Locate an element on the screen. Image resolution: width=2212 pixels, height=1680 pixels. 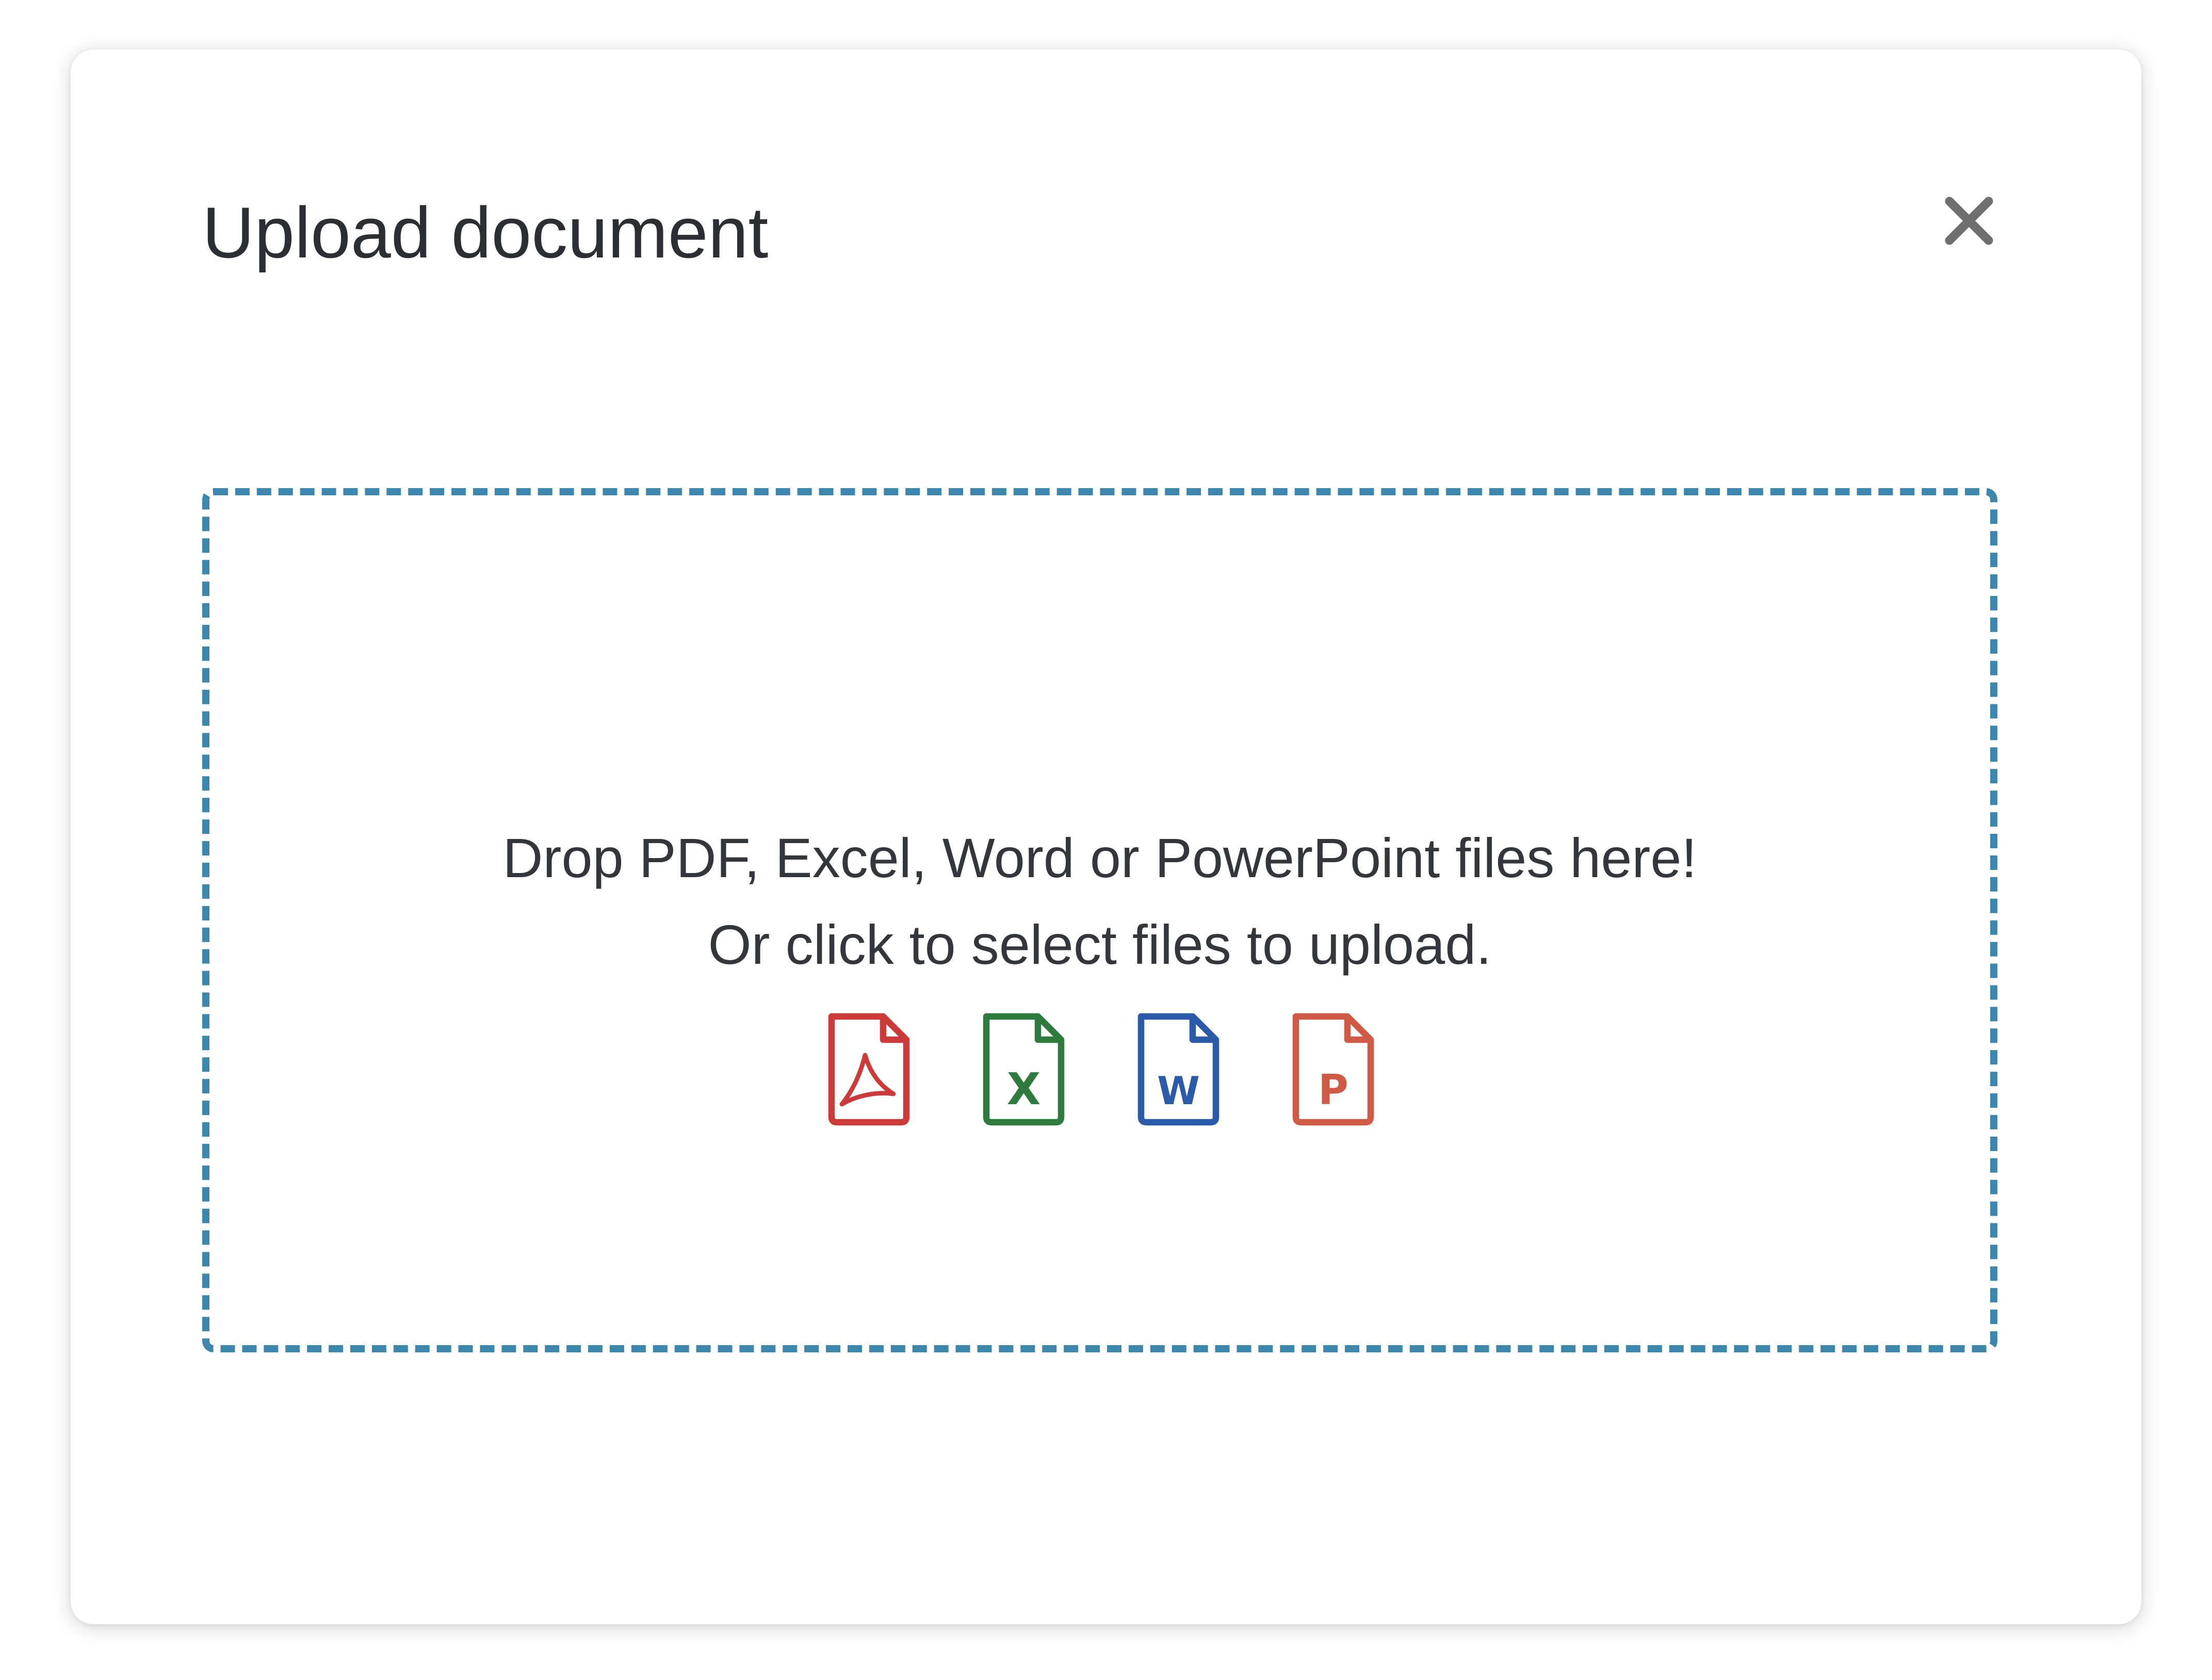
close-button is located at coordinates (1969, 221).